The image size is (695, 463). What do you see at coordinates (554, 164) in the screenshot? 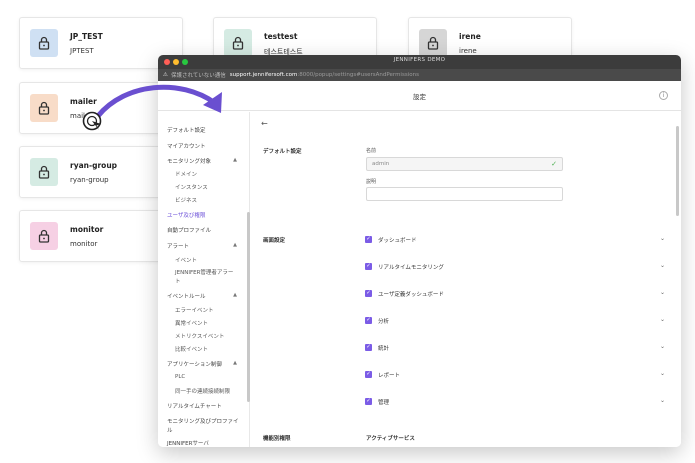
I see `check-icon: ✓` at bounding box center [554, 164].